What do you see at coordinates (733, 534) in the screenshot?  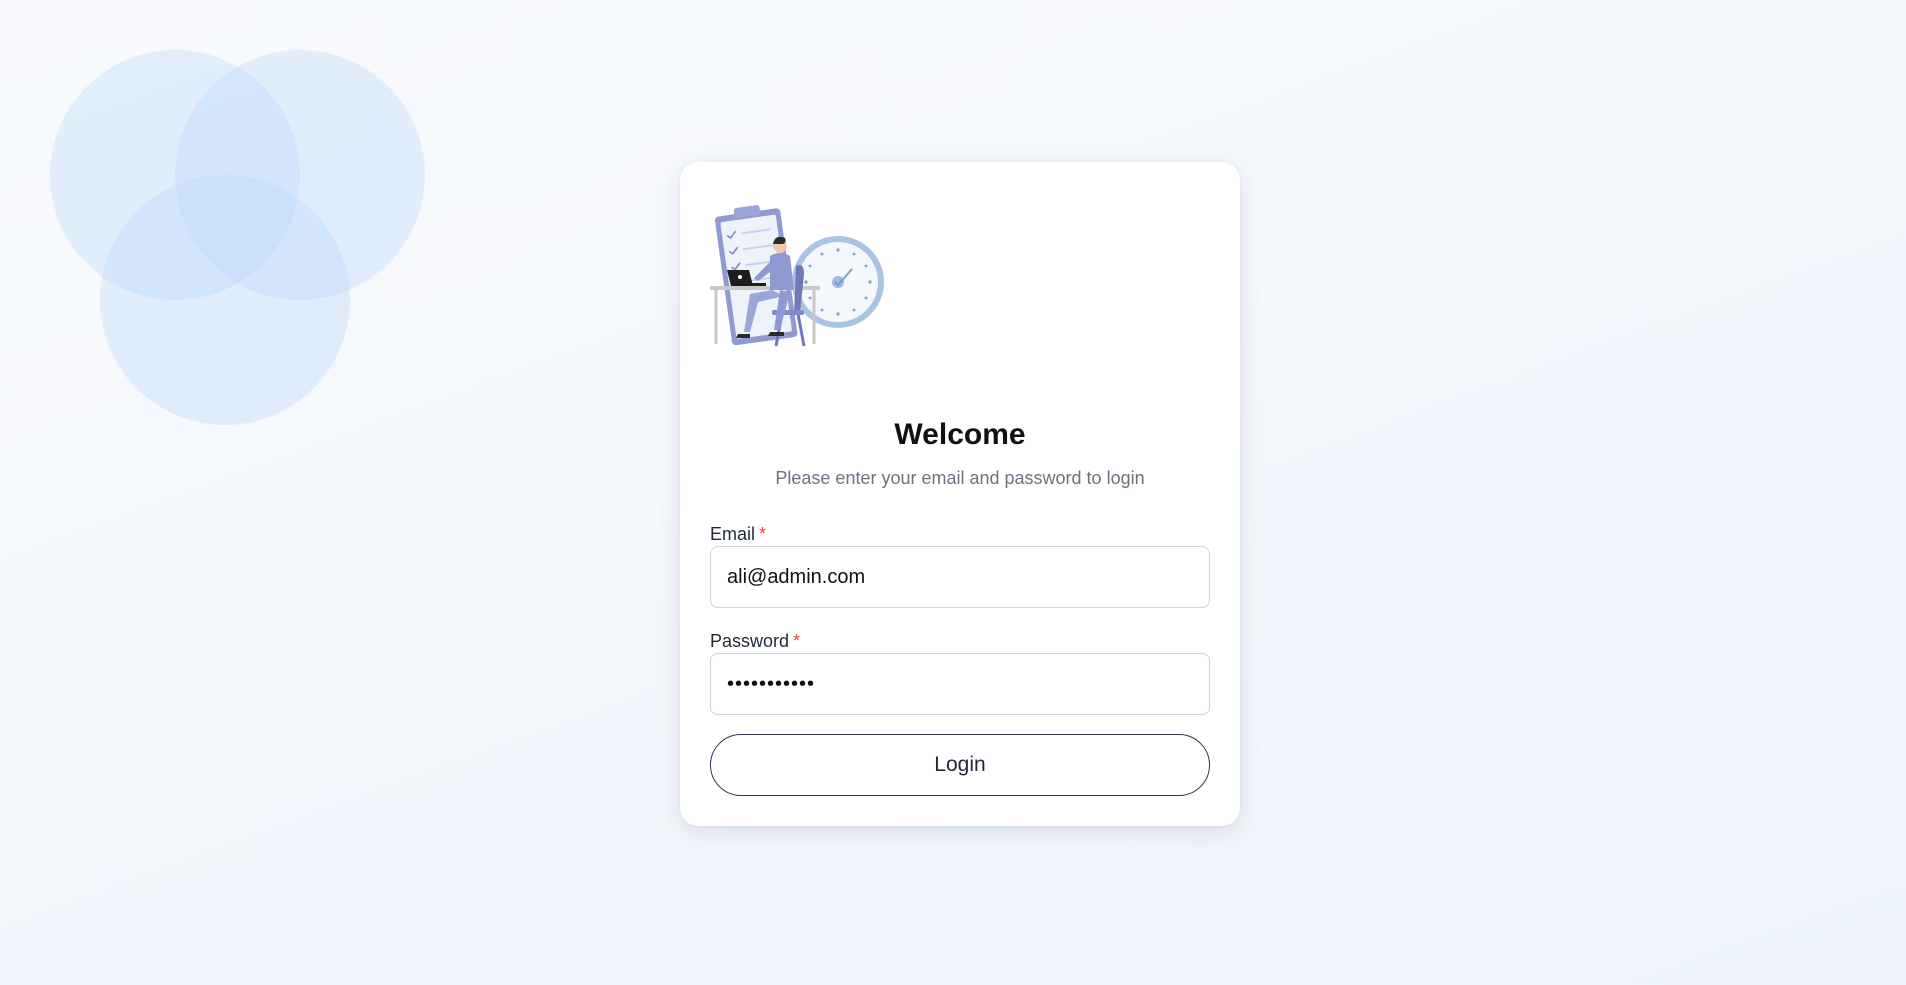 I see `email-label-text: Email` at bounding box center [733, 534].